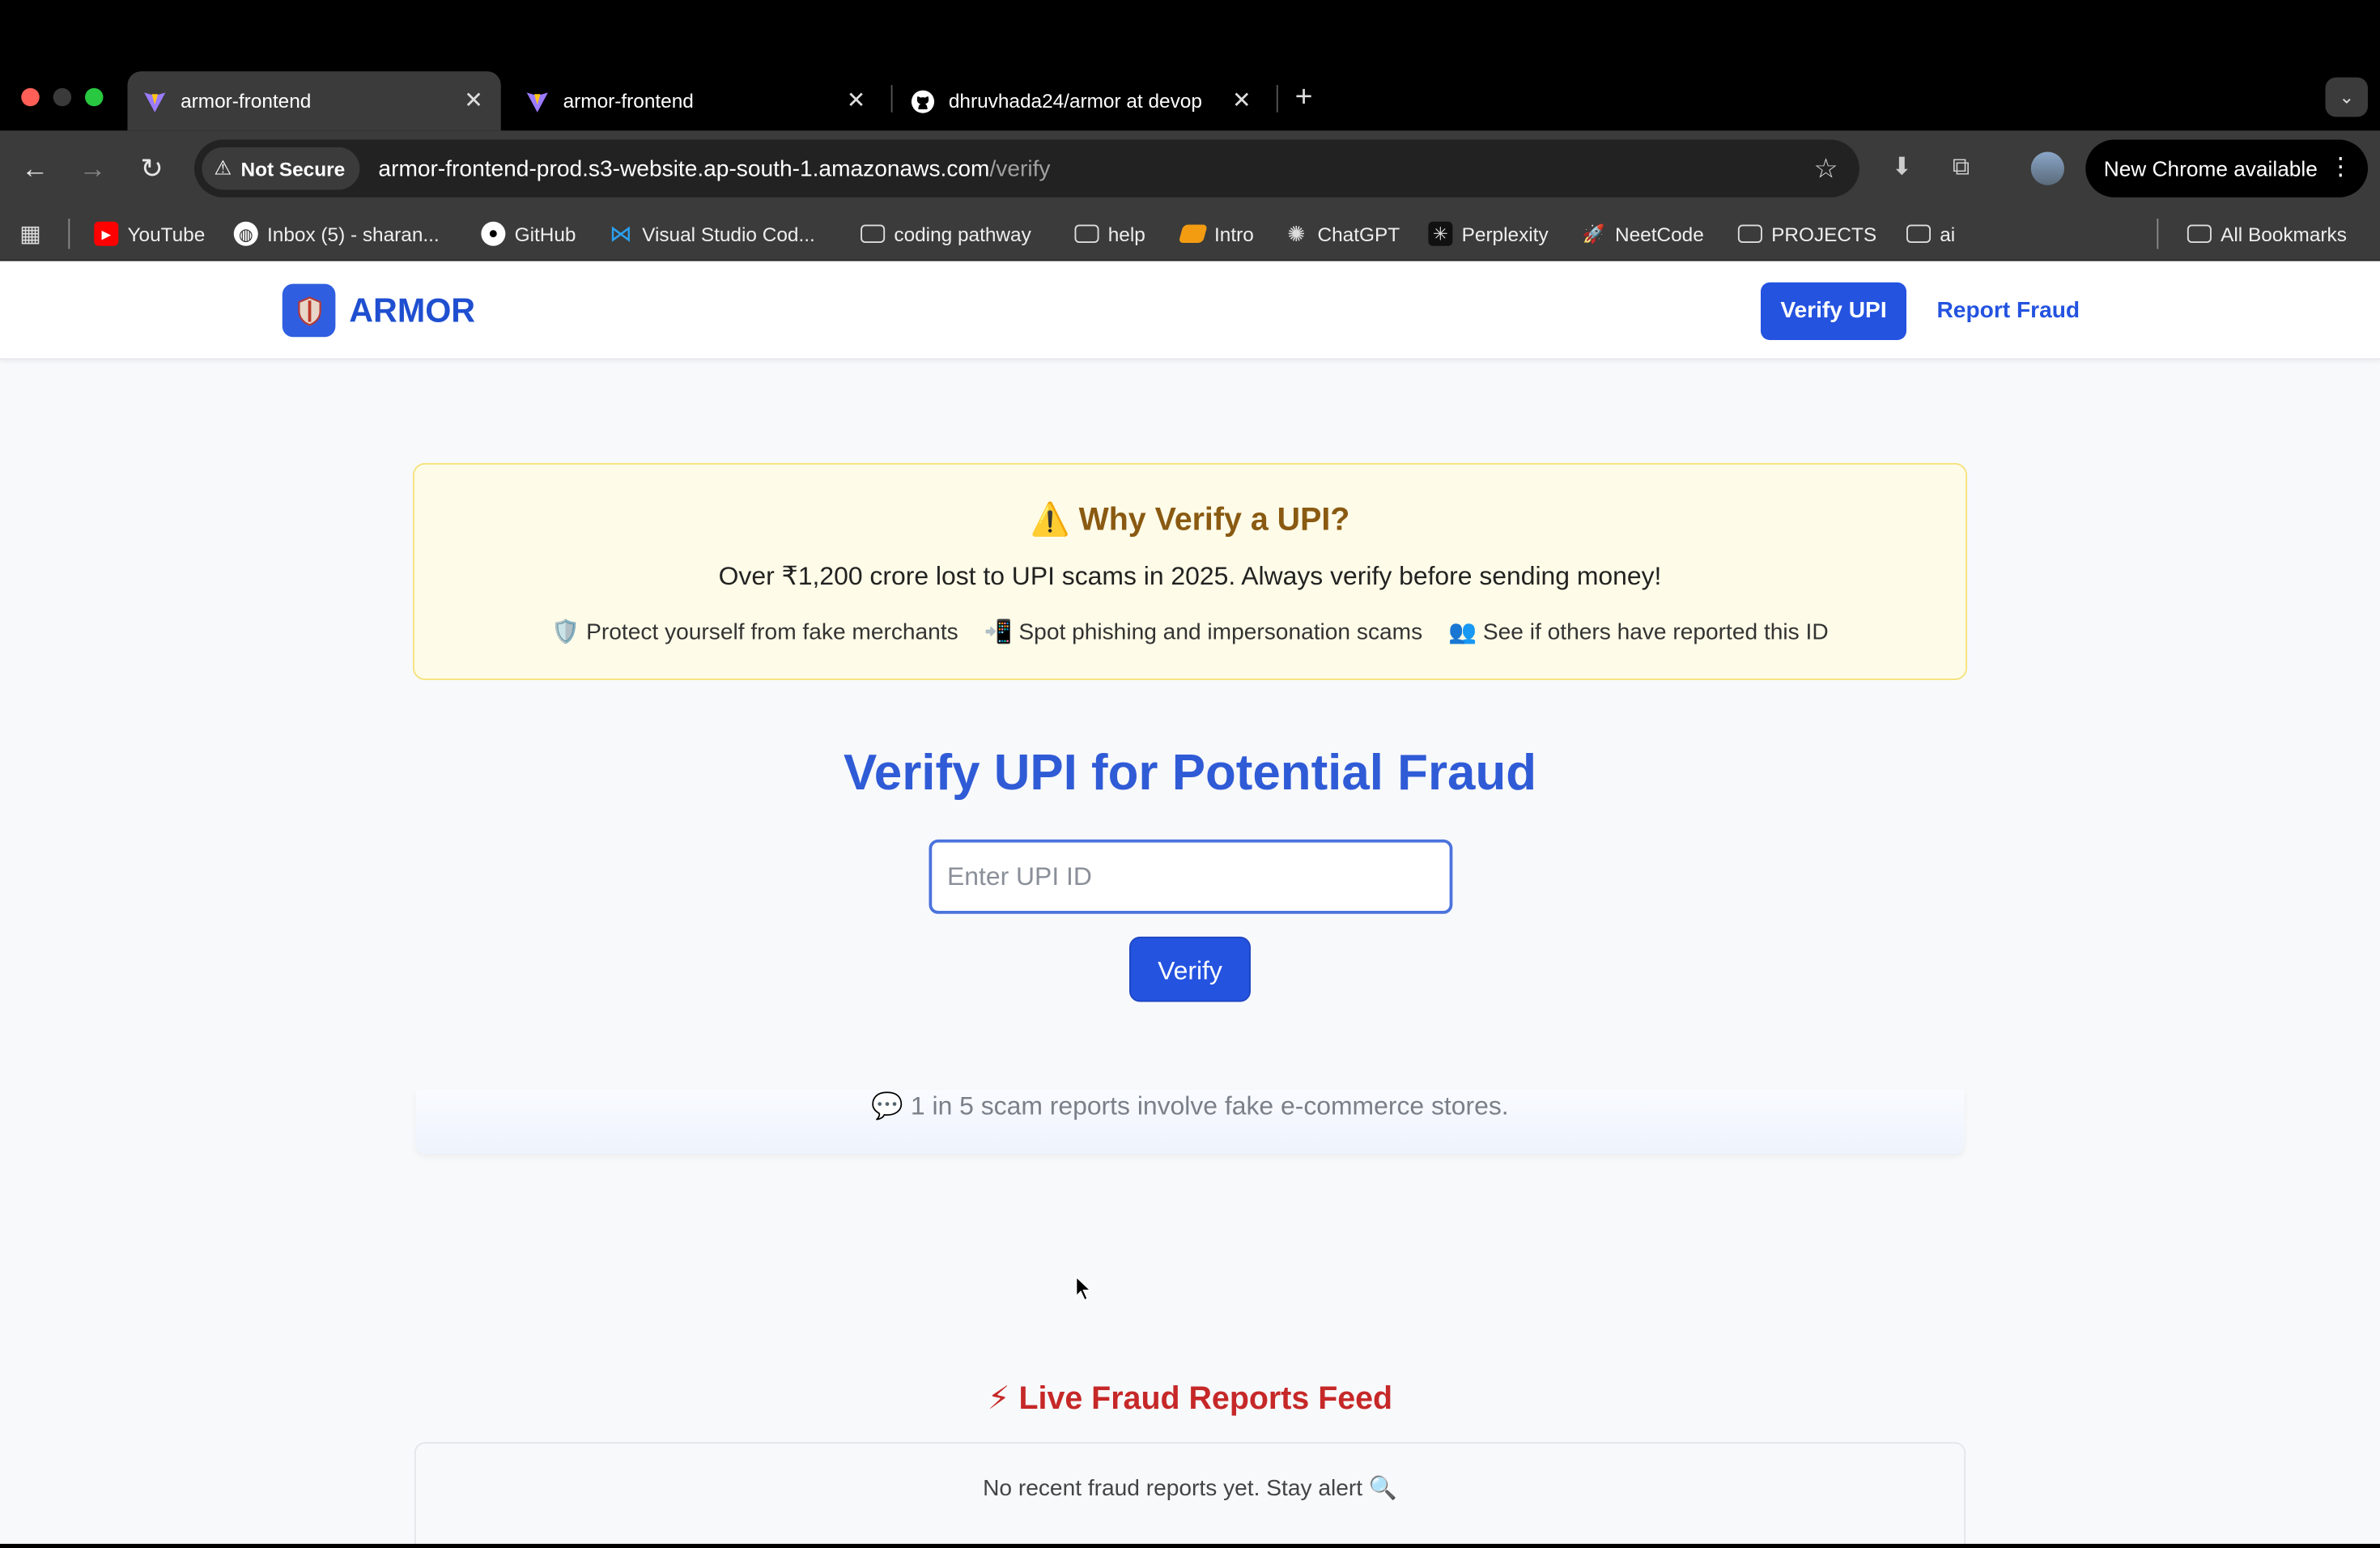  I want to click on bookmark-github: ● GitHub, so click(528, 234).